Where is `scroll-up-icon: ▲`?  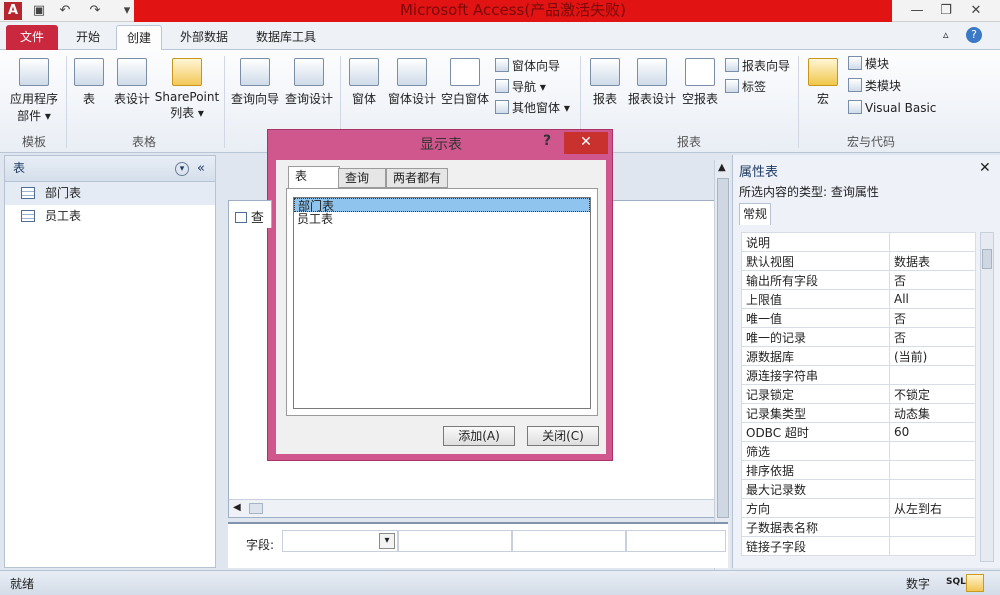
scroll-up-icon: ▲ is located at coordinates (722, 167).